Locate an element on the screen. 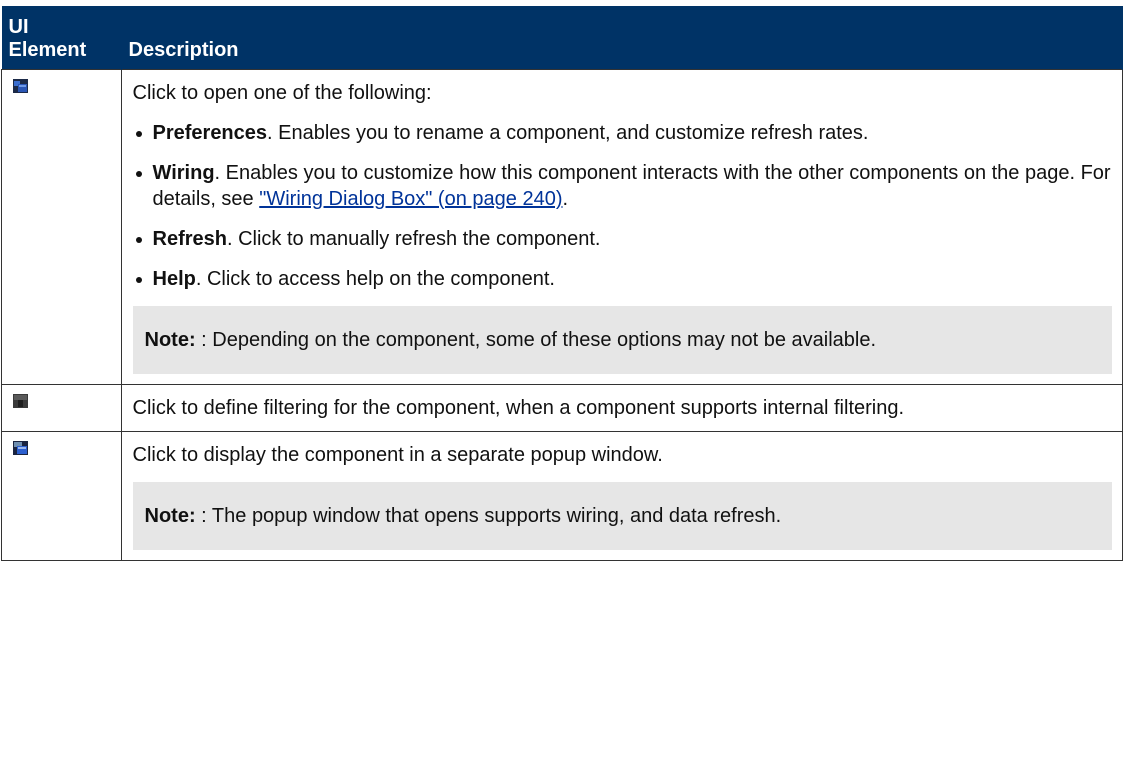 This screenshot has width=1125, height=781. wiring-dialog-link: "Wiring Dialog Box" (on page 240) is located at coordinates (410, 199).